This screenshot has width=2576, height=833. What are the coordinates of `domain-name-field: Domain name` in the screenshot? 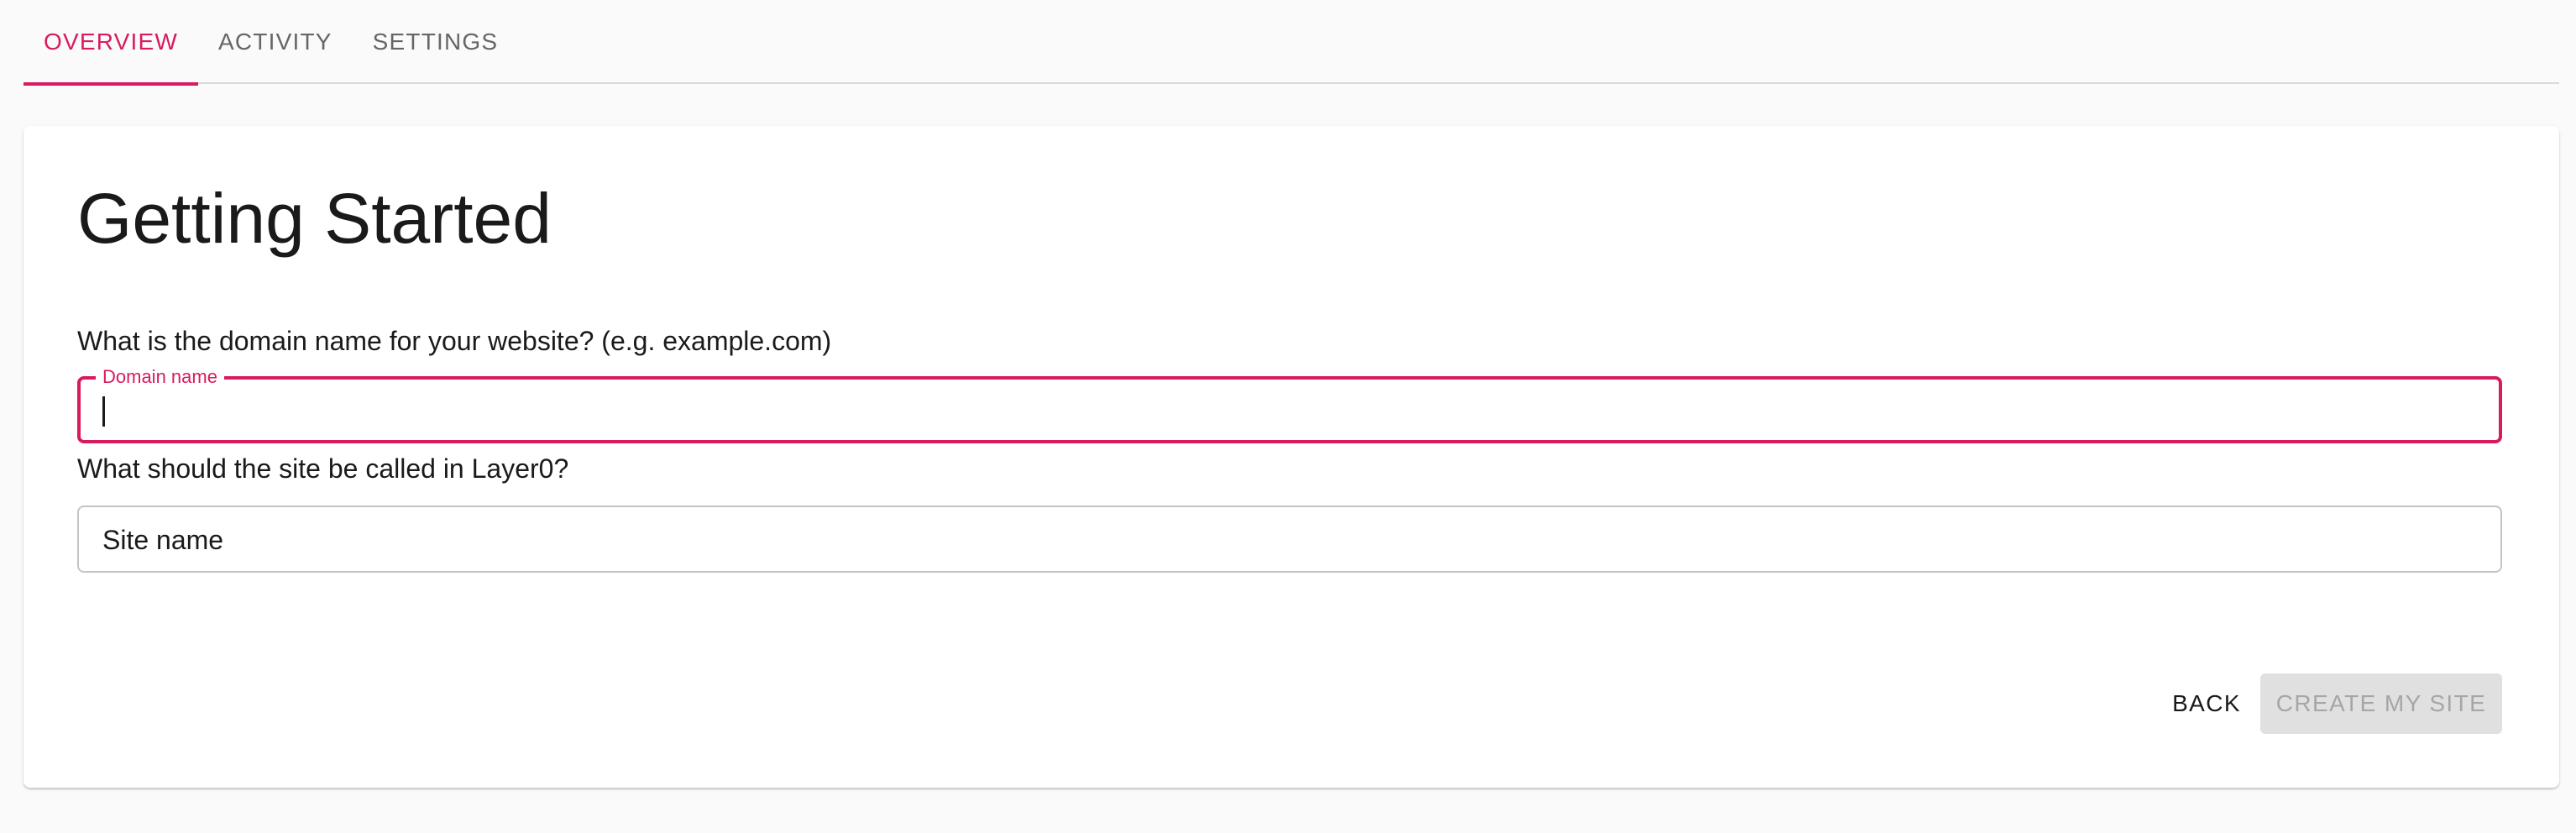 It's located at (1289, 404).